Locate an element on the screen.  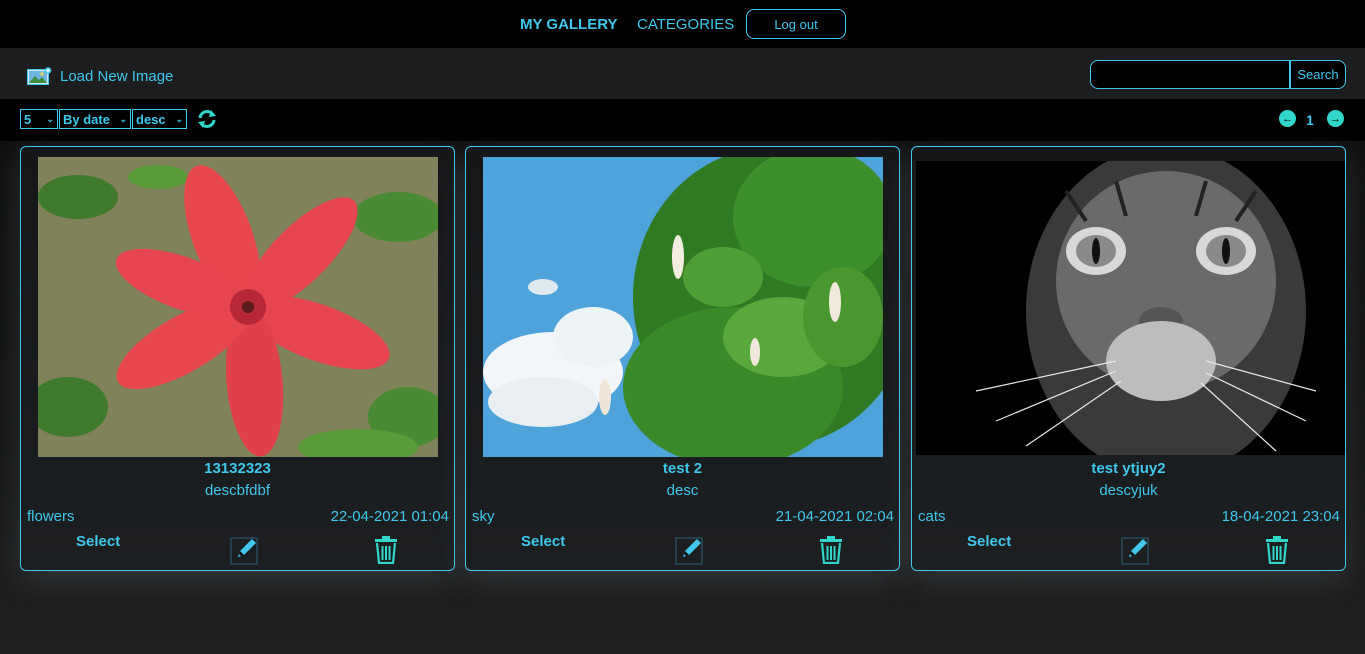
next-page-button: → is located at coordinates (1335, 118).